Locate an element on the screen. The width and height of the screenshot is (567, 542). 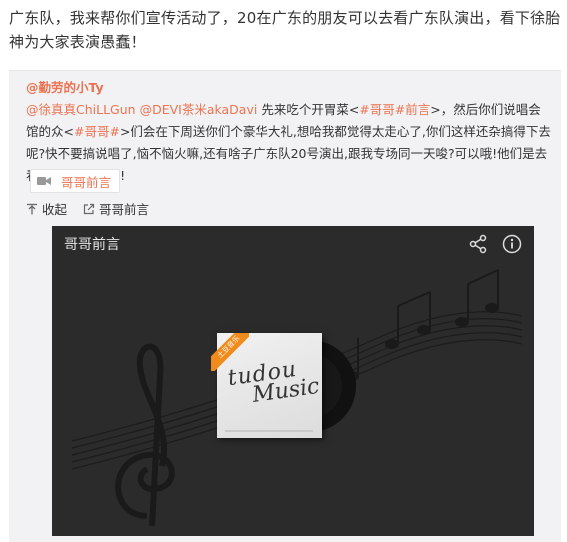
repost-author-link: @勤劳的小Ty is located at coordinates (65, 86).